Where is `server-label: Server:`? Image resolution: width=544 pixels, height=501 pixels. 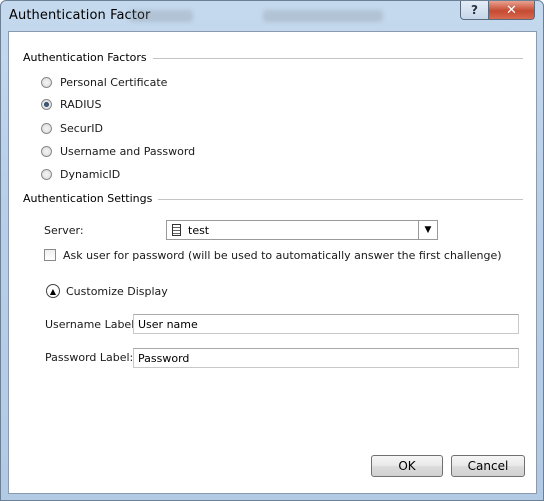 server-label: Server: is located at coordinates (64, 230).